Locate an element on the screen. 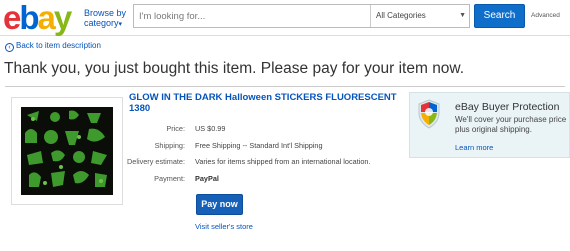 Image resolution: width=570 pixels, height=251 pixels. learn-more-link: Learn more is located at coordinates (474, 147).